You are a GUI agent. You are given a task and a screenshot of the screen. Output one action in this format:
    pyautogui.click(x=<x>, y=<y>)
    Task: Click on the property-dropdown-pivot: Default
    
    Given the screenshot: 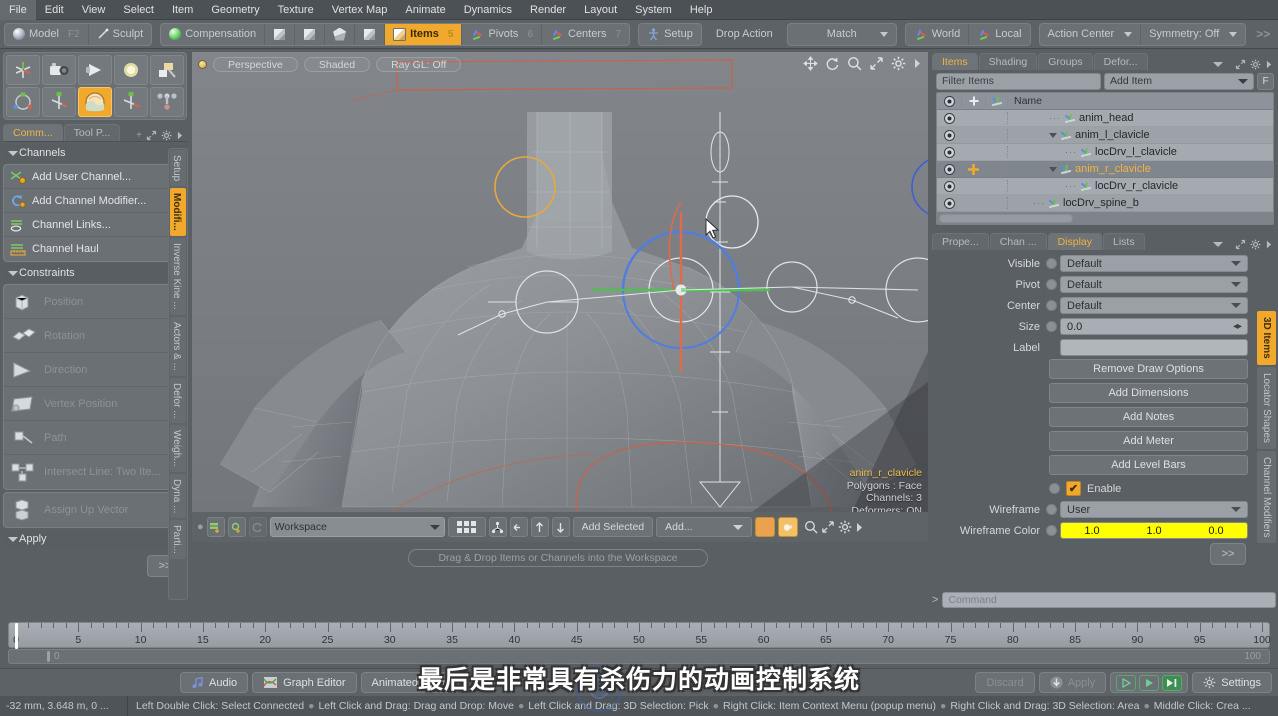 What is the action you would take?
    pyautogui.click(x=1154, y=284)
    